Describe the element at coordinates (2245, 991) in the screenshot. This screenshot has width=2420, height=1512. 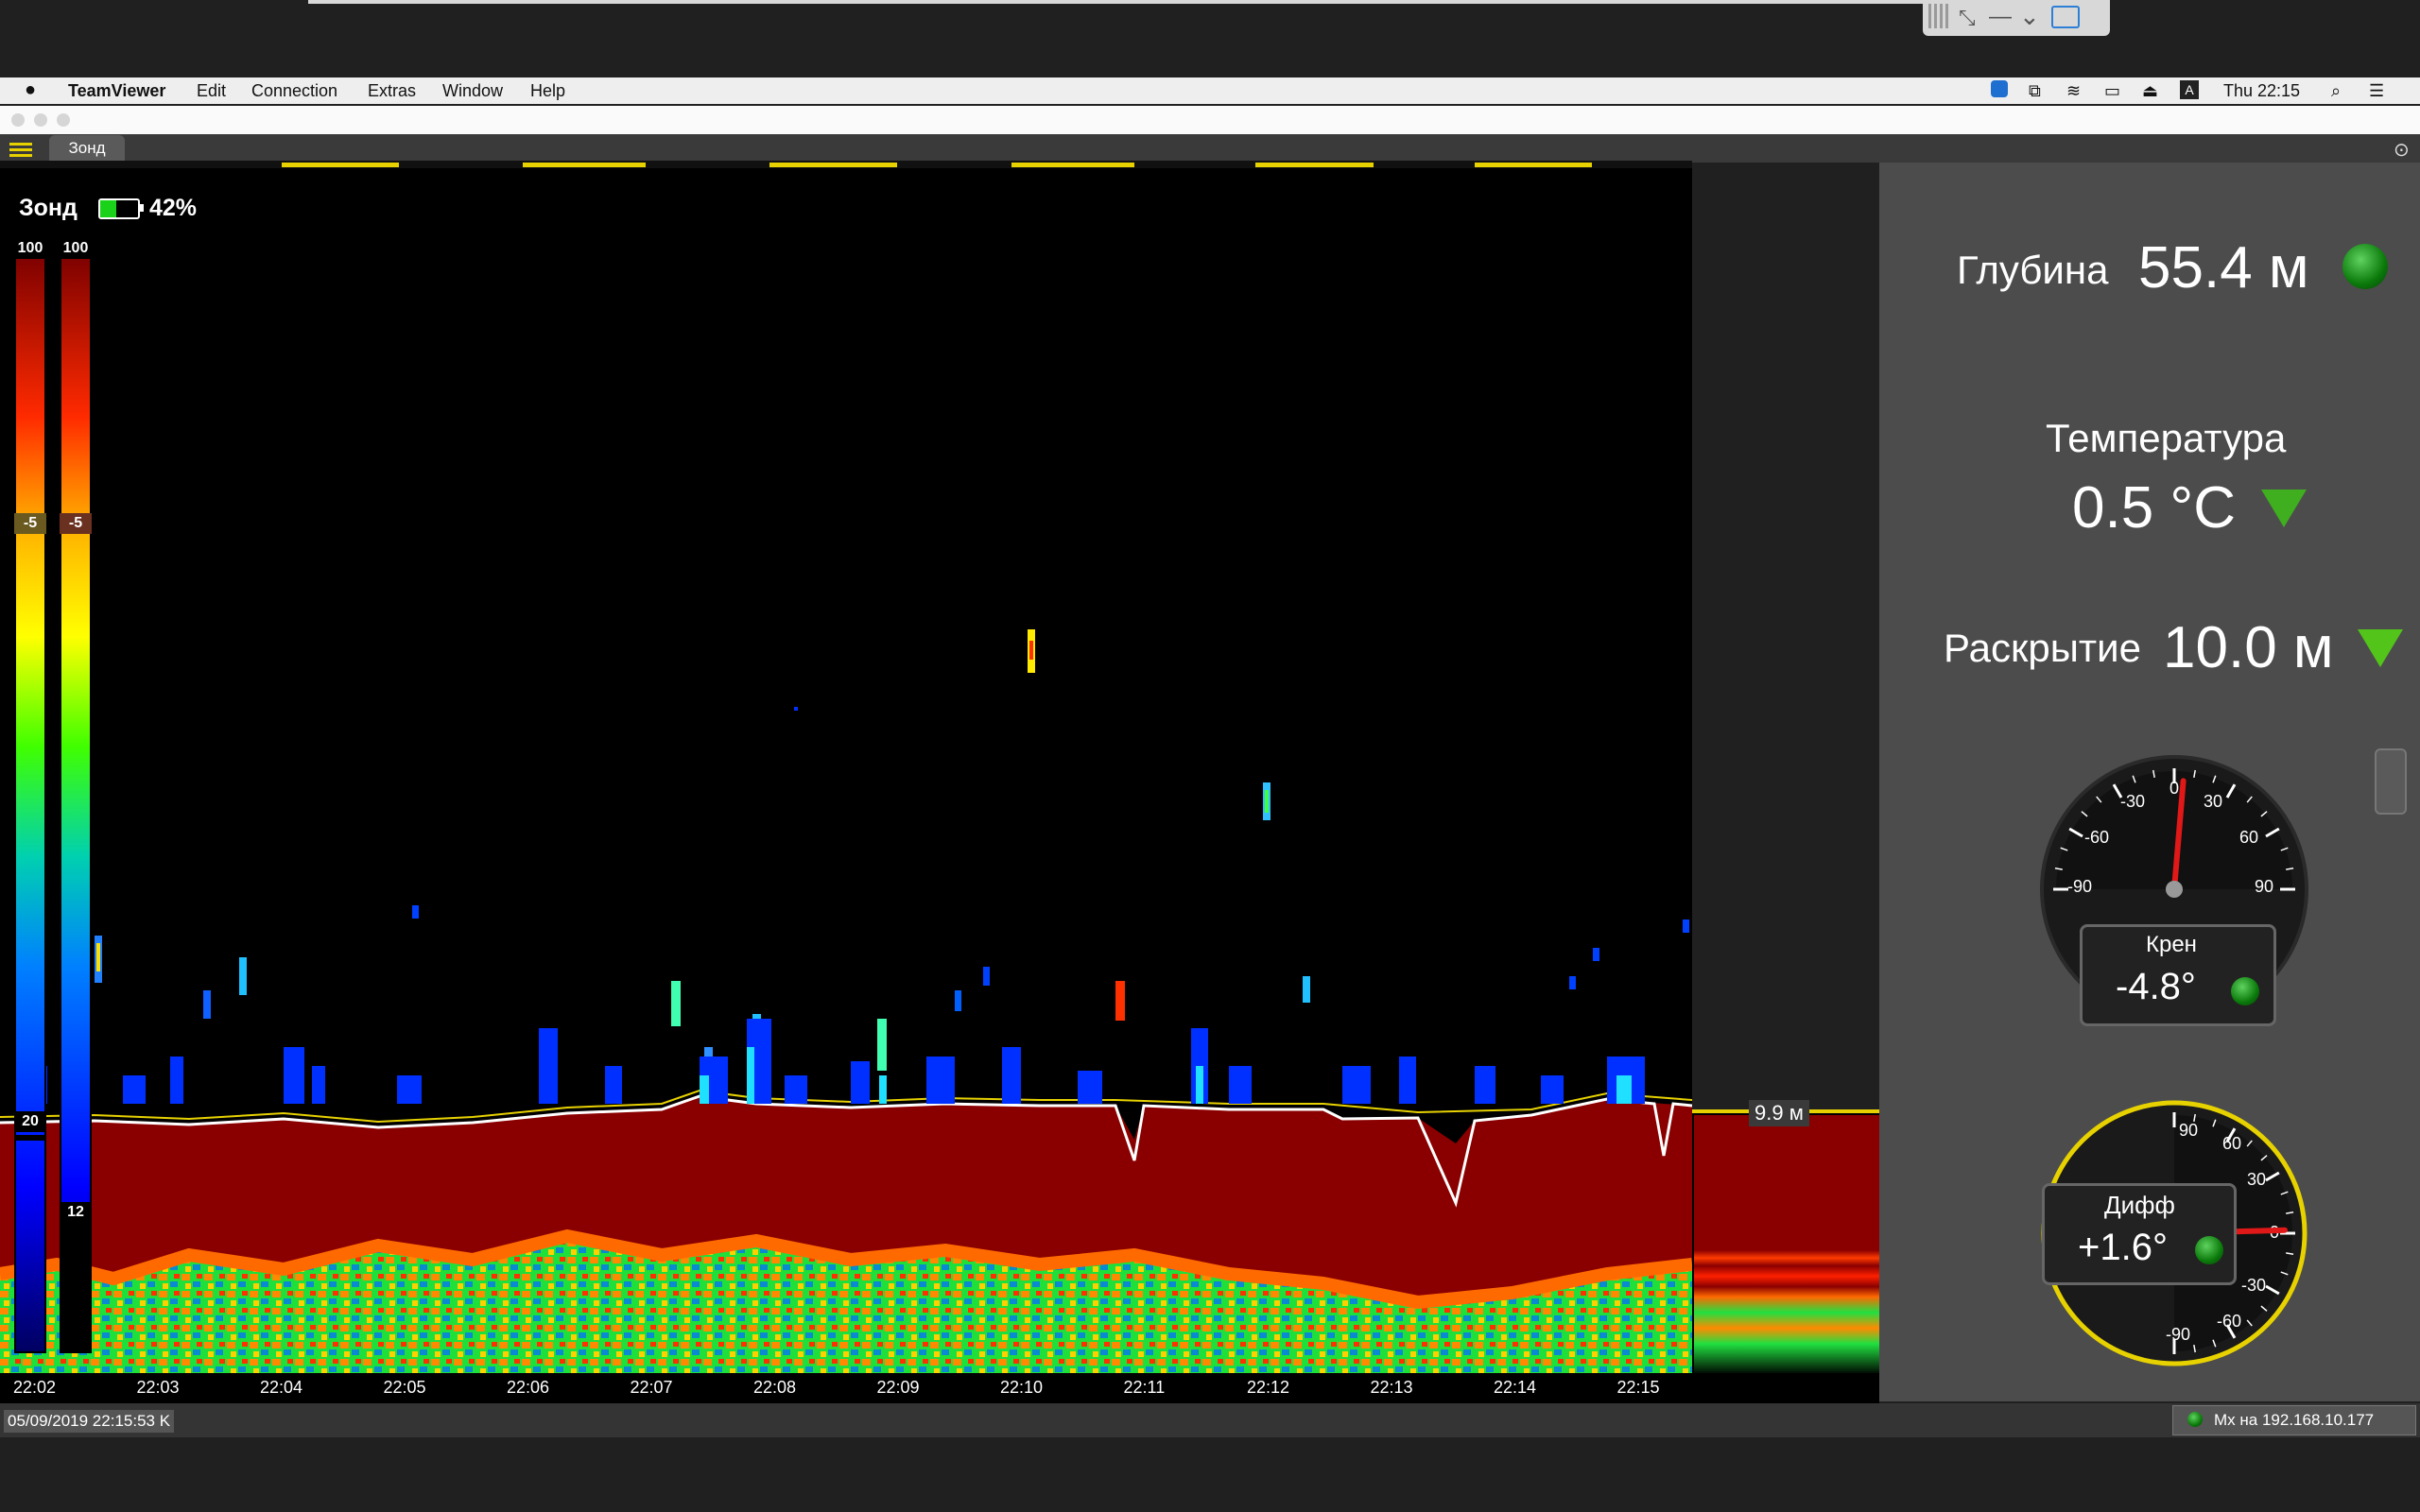
I see `roll-status-led` at that location.